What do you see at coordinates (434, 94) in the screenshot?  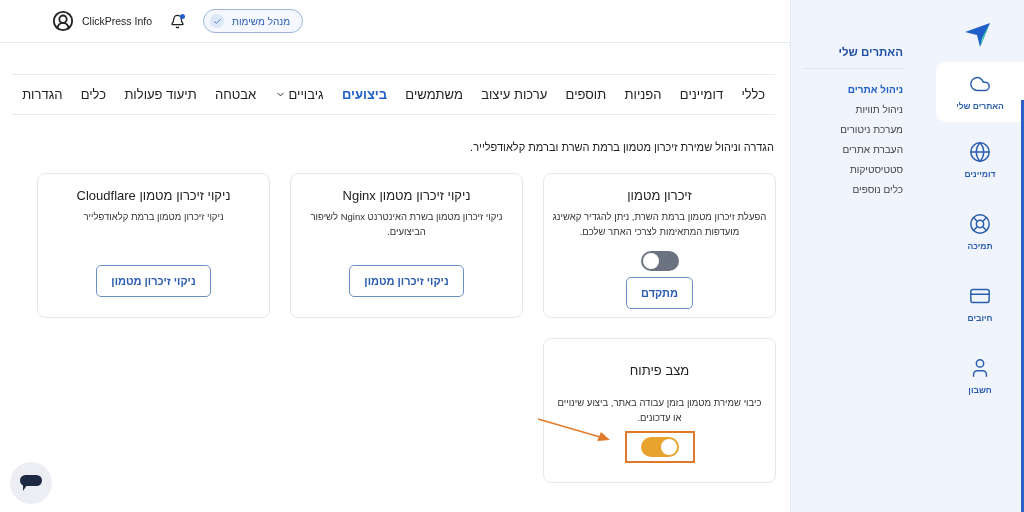 I see `tab: משתמשים` at bounding box center [434, 94].